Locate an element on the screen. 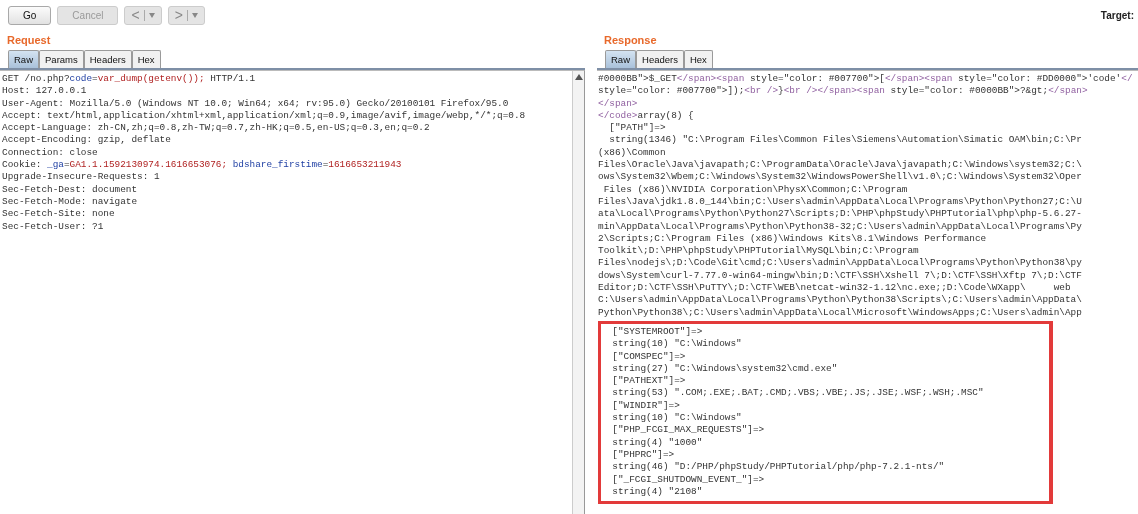 The height and width of the screenshot is (514, 1138). code-line: string(53) ".COM;.EXE;.BAT;.CMD;.VBS;.VBE;.JS;.JSE;.WSF;.WSH;.MSC" is located at coordinates (798, 393).